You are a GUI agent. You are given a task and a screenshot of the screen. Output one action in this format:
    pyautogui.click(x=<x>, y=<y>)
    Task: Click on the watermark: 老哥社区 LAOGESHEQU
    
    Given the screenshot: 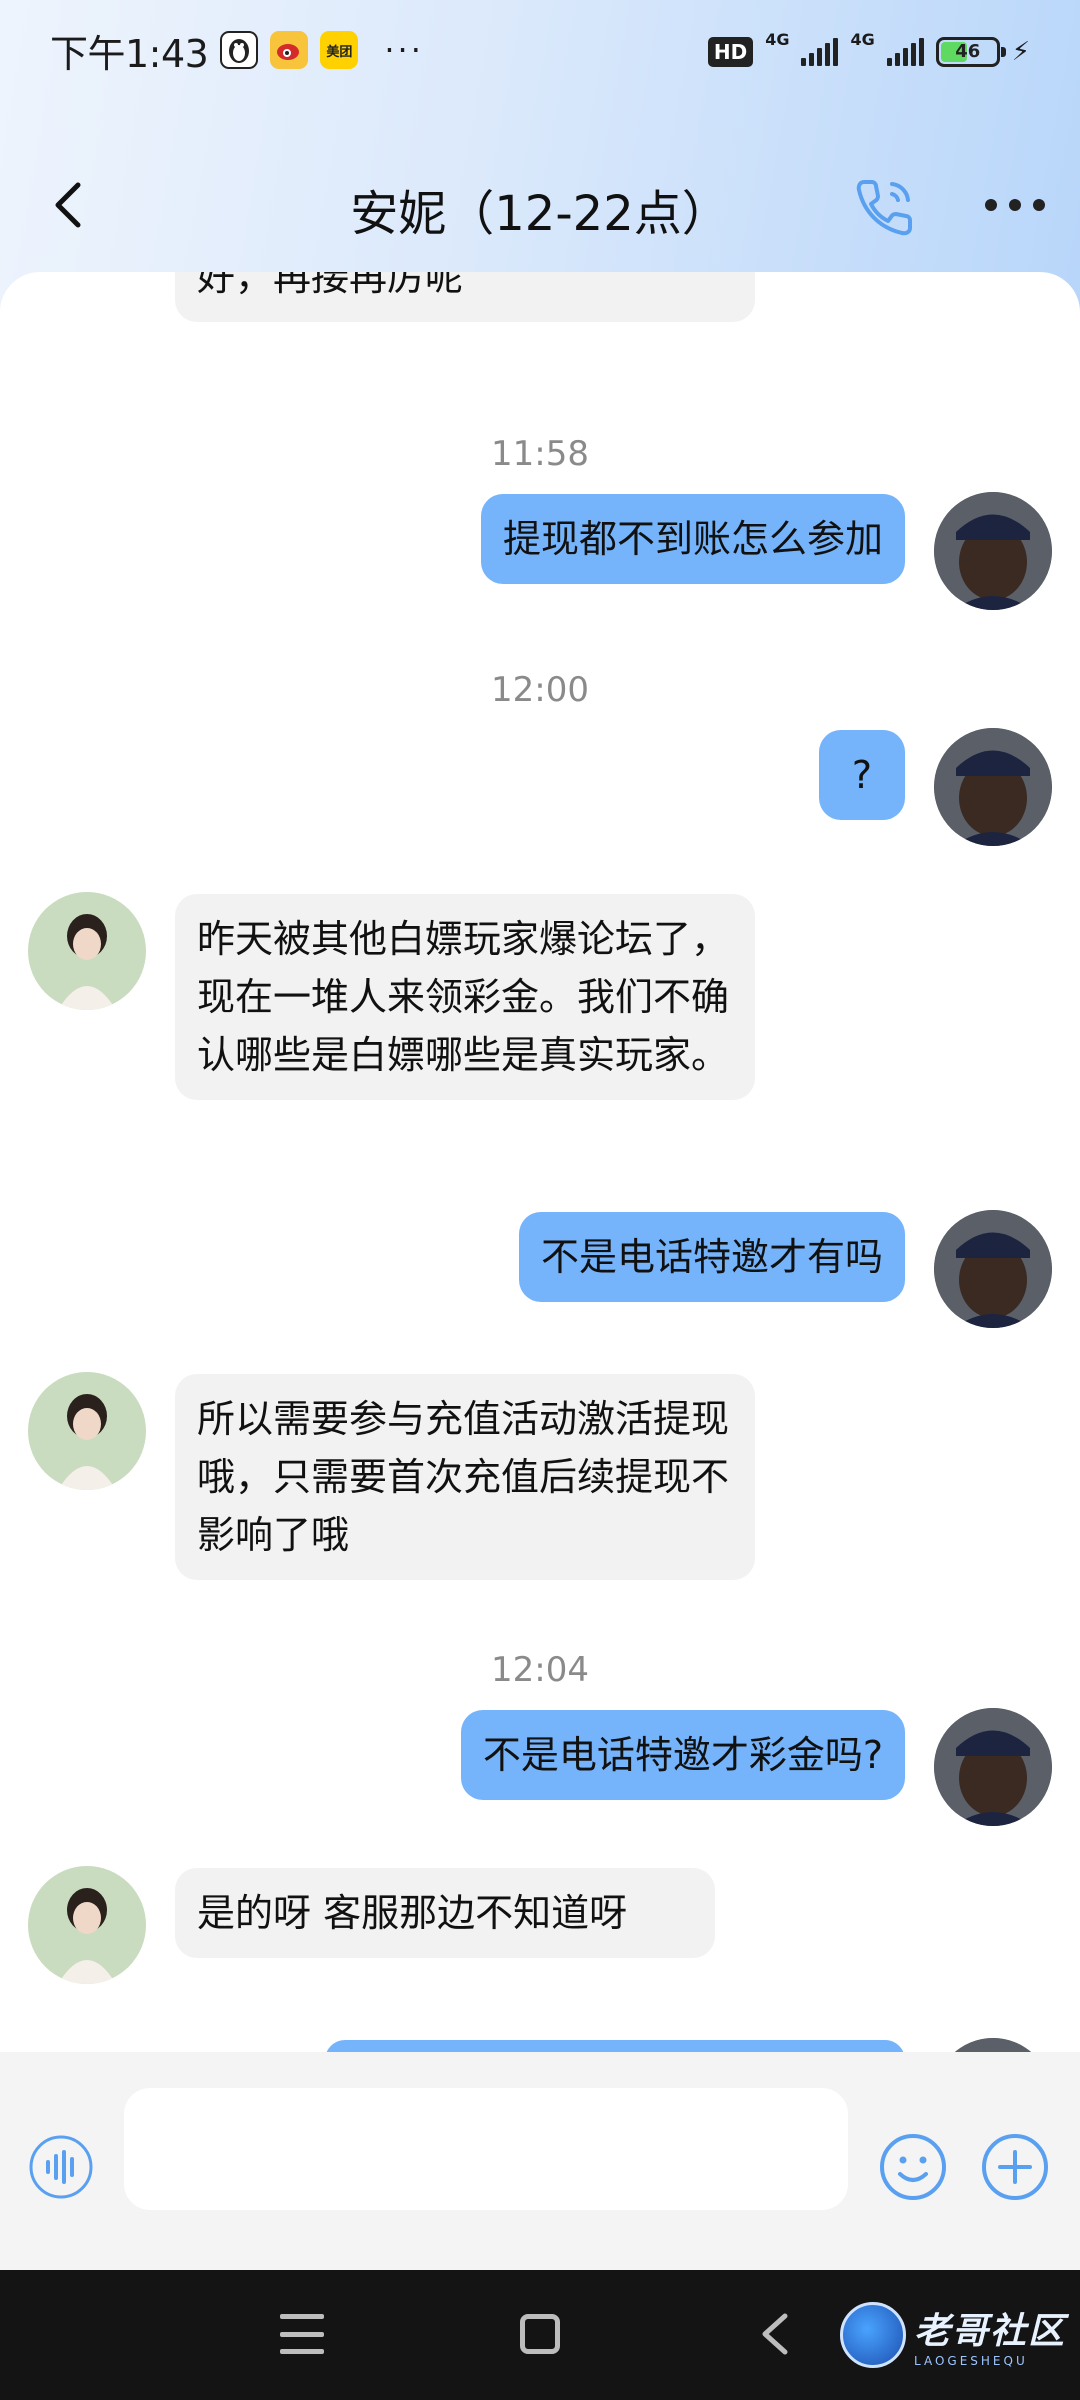 What is the action you would take?
    pyautogui.click(x=955, y=2335)
    